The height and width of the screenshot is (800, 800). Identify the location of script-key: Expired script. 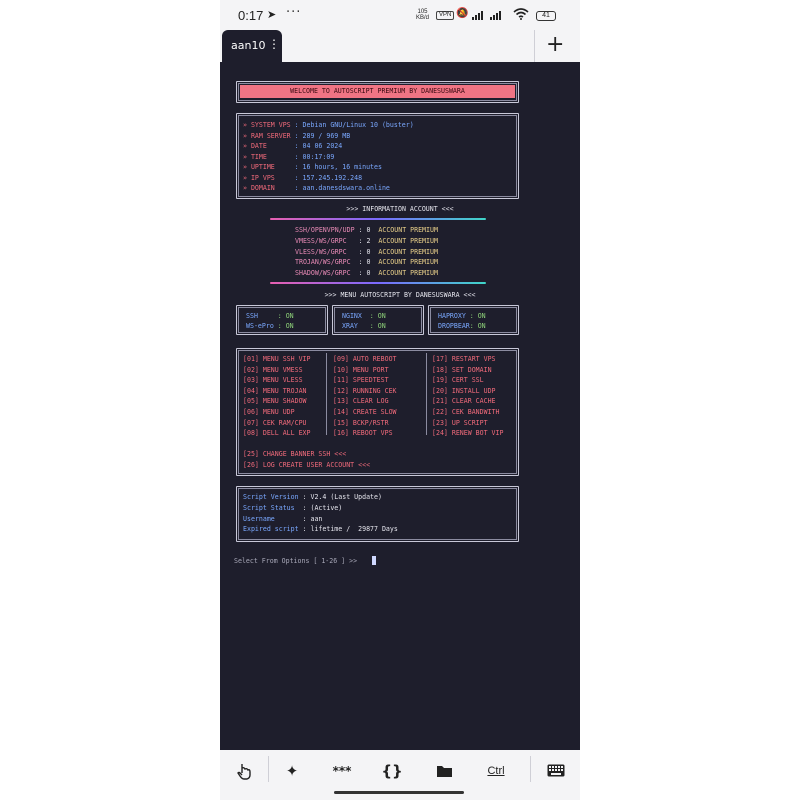
(273, 529).